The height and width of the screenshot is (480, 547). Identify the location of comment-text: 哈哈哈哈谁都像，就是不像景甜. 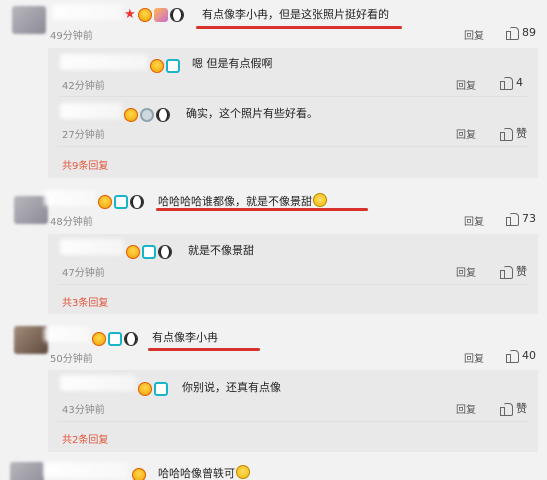
(242, 201).